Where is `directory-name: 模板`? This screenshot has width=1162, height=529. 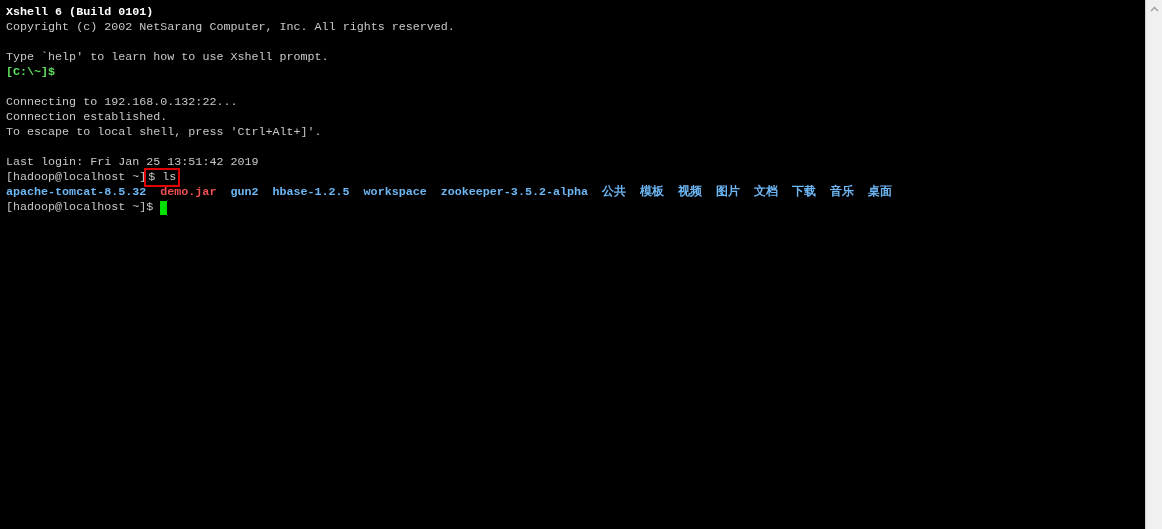 directory-name: 模板 is located at coordinates (652, 192).